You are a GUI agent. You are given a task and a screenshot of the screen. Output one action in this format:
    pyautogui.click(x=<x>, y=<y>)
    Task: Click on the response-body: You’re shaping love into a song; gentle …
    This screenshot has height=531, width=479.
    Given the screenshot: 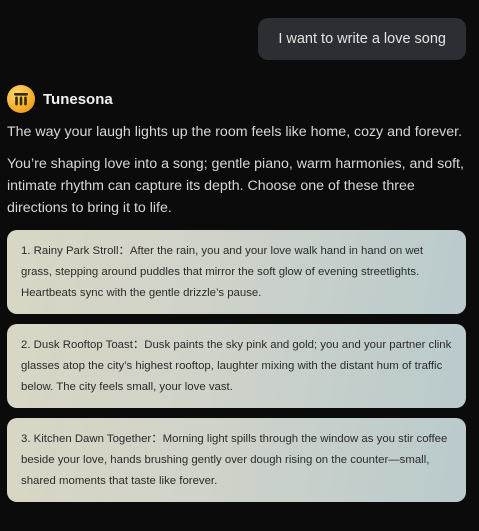 What is the action you would take?
    pyautogui.click(x=235, y=186)
    